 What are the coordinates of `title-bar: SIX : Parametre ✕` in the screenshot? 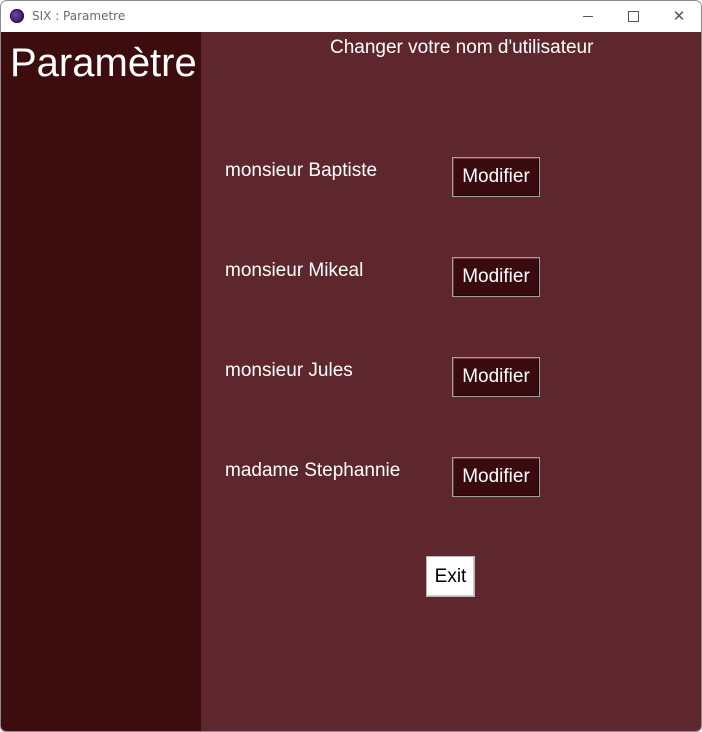 It's located at (351, 16).